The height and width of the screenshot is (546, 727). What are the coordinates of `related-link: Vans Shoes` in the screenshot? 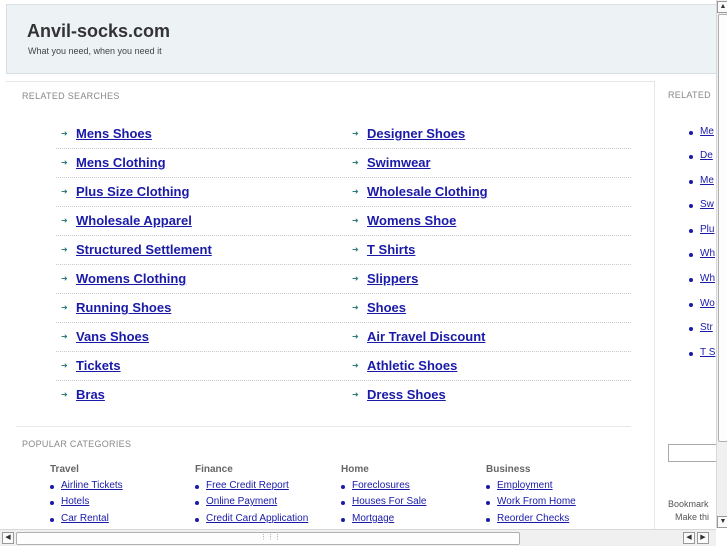 It's located at (112, 336).